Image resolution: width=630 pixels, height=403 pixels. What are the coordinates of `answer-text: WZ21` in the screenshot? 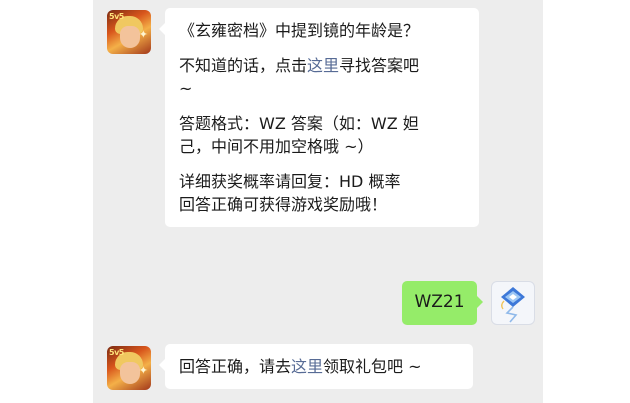 It's located at (439, 302).